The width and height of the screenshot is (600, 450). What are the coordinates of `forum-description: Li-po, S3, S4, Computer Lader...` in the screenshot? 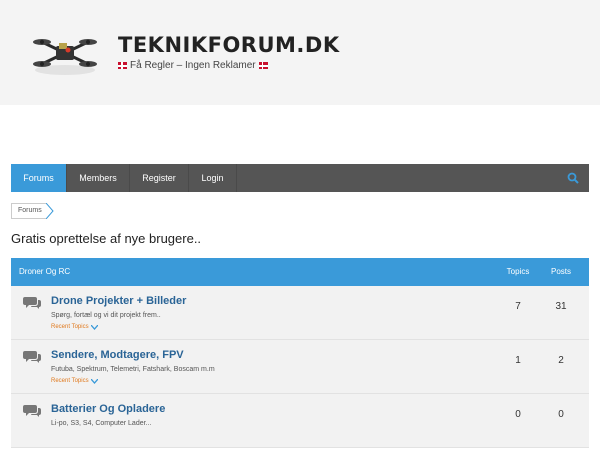 It's located at (101, 423).